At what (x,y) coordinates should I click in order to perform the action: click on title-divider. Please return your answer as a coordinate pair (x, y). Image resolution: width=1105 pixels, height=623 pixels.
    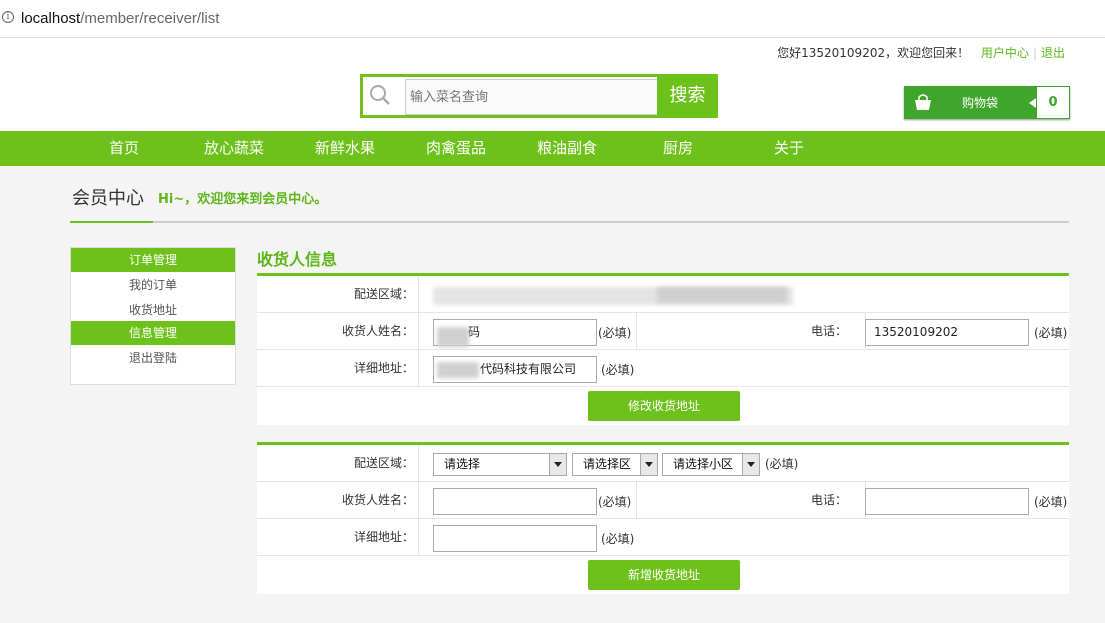
    Looking at the image, I should click on (569, 222).